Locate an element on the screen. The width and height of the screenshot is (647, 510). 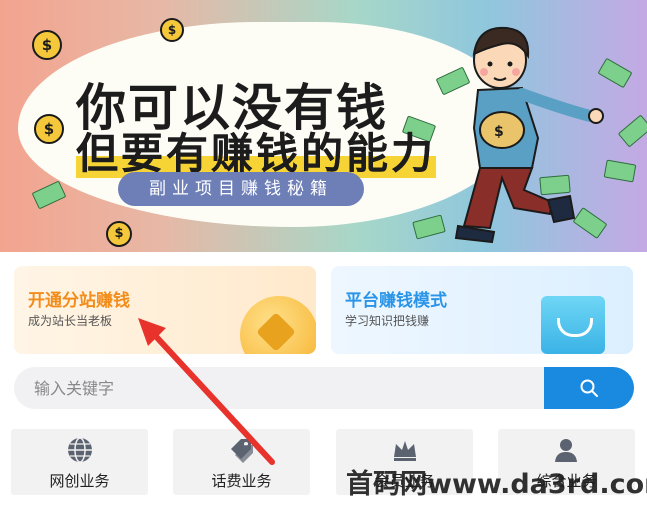
search-bar is located at coordinates (324, 388).